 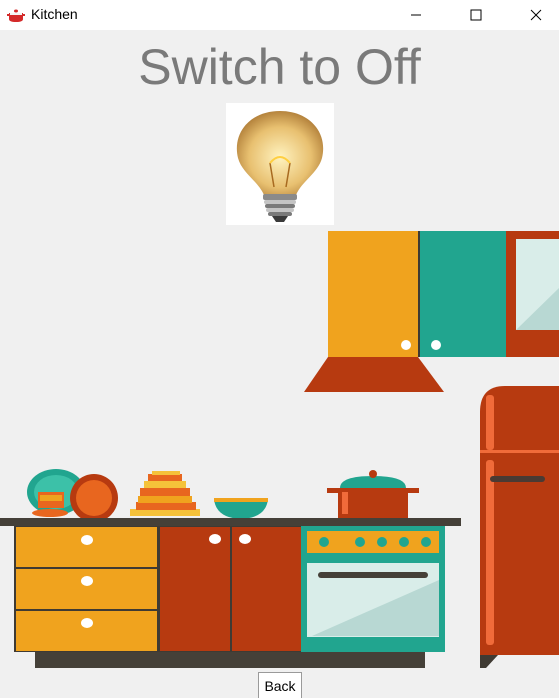 What do you see at coordinates (87, 589) in the screenshot?
I see `drawer-cabinet` at bounding box center [87, 589].